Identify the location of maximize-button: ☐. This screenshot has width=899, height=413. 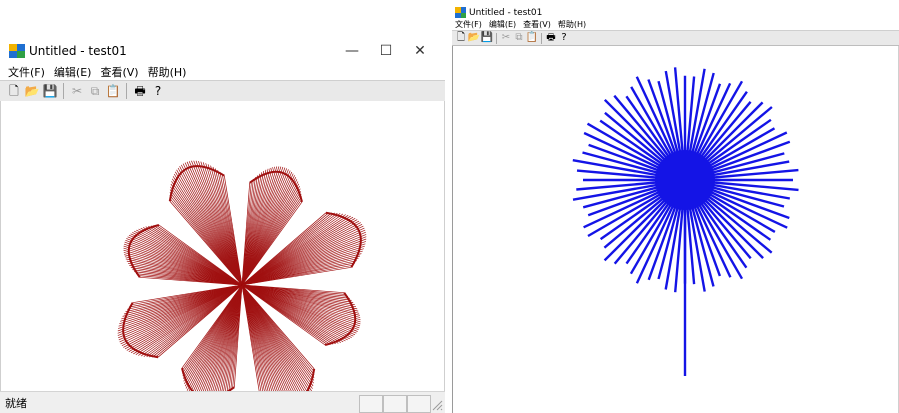
(386, 51).